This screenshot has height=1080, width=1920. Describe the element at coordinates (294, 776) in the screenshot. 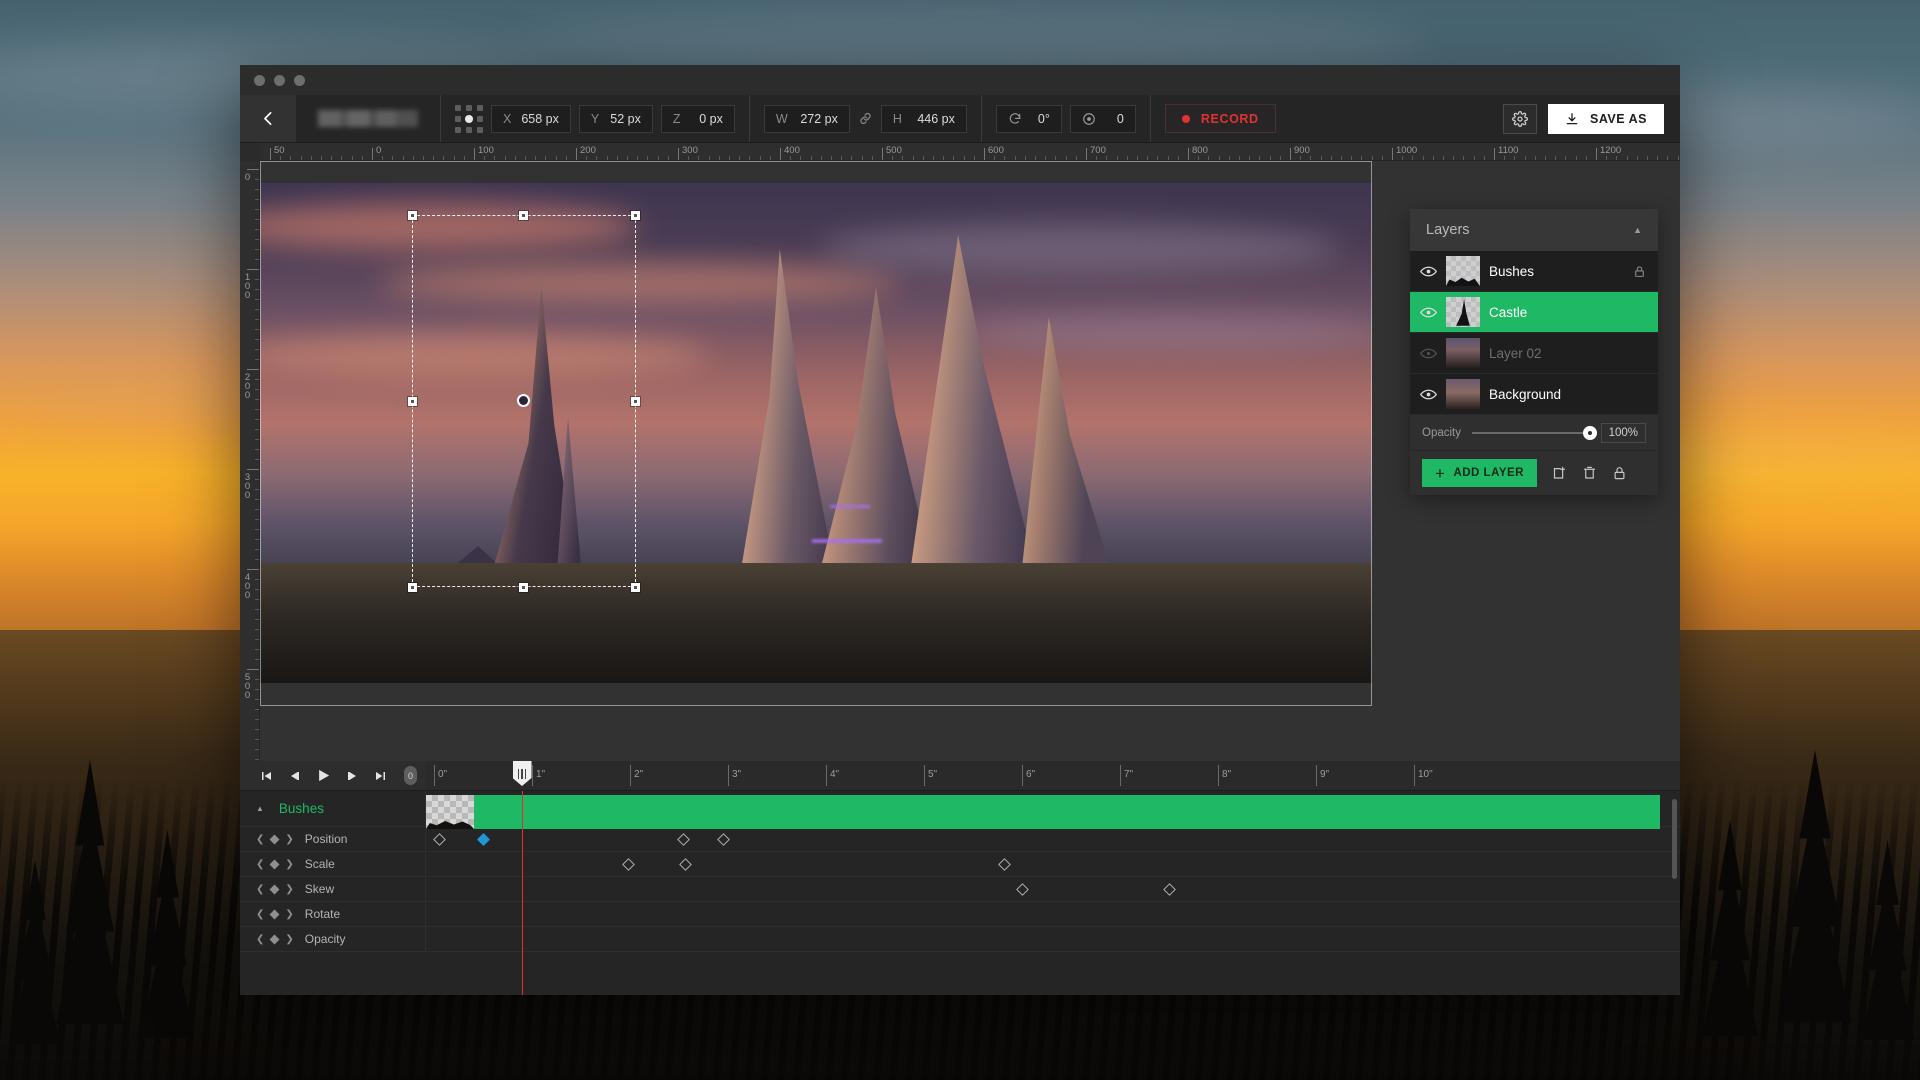

I see `step-backward-icon` at that location.